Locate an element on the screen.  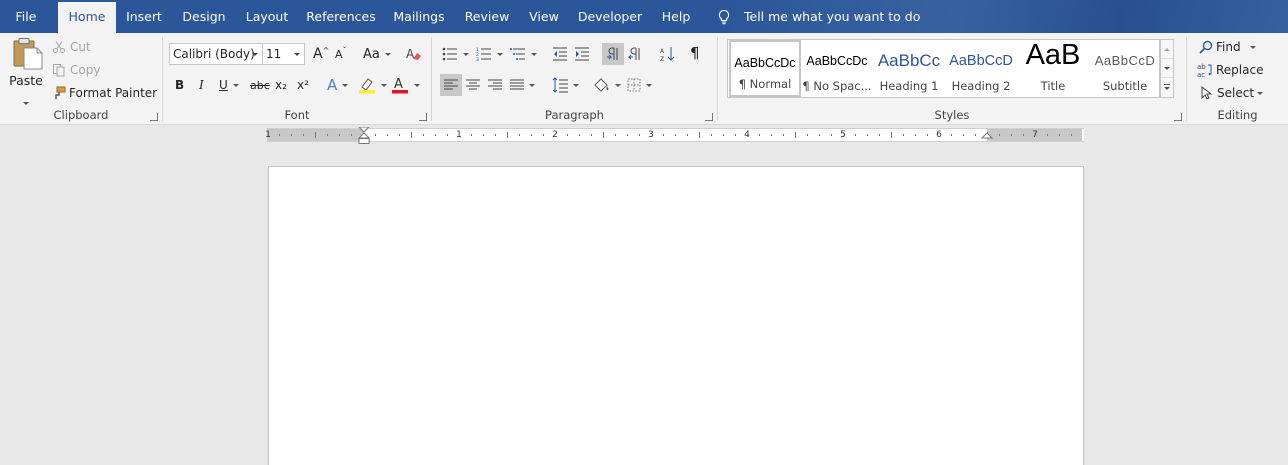
ruler-number: 3 is located at coordinates (651, 135).